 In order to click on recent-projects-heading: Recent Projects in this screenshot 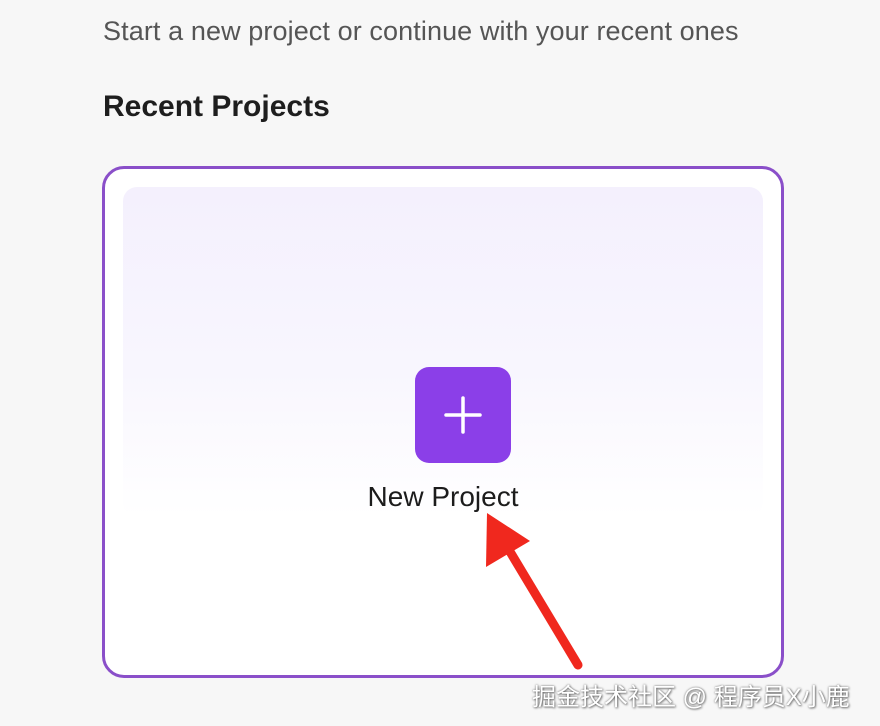, I will do `click(216, 106)`.